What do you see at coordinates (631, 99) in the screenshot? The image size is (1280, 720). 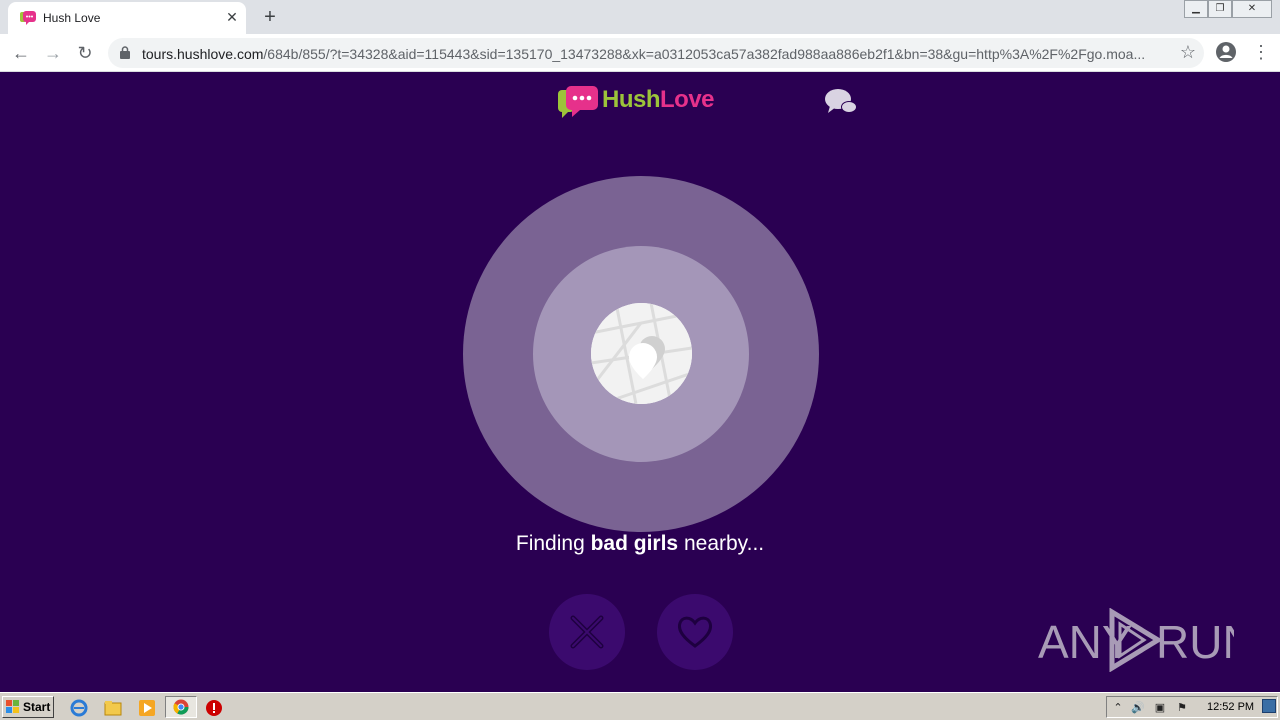 I see `logo-hush: Hush` at bounding box center [631, 99].